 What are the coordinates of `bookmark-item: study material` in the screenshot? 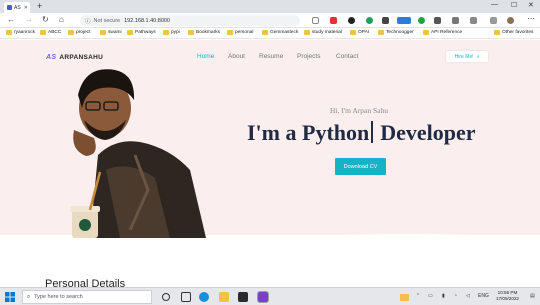 It's located at (323, 32).